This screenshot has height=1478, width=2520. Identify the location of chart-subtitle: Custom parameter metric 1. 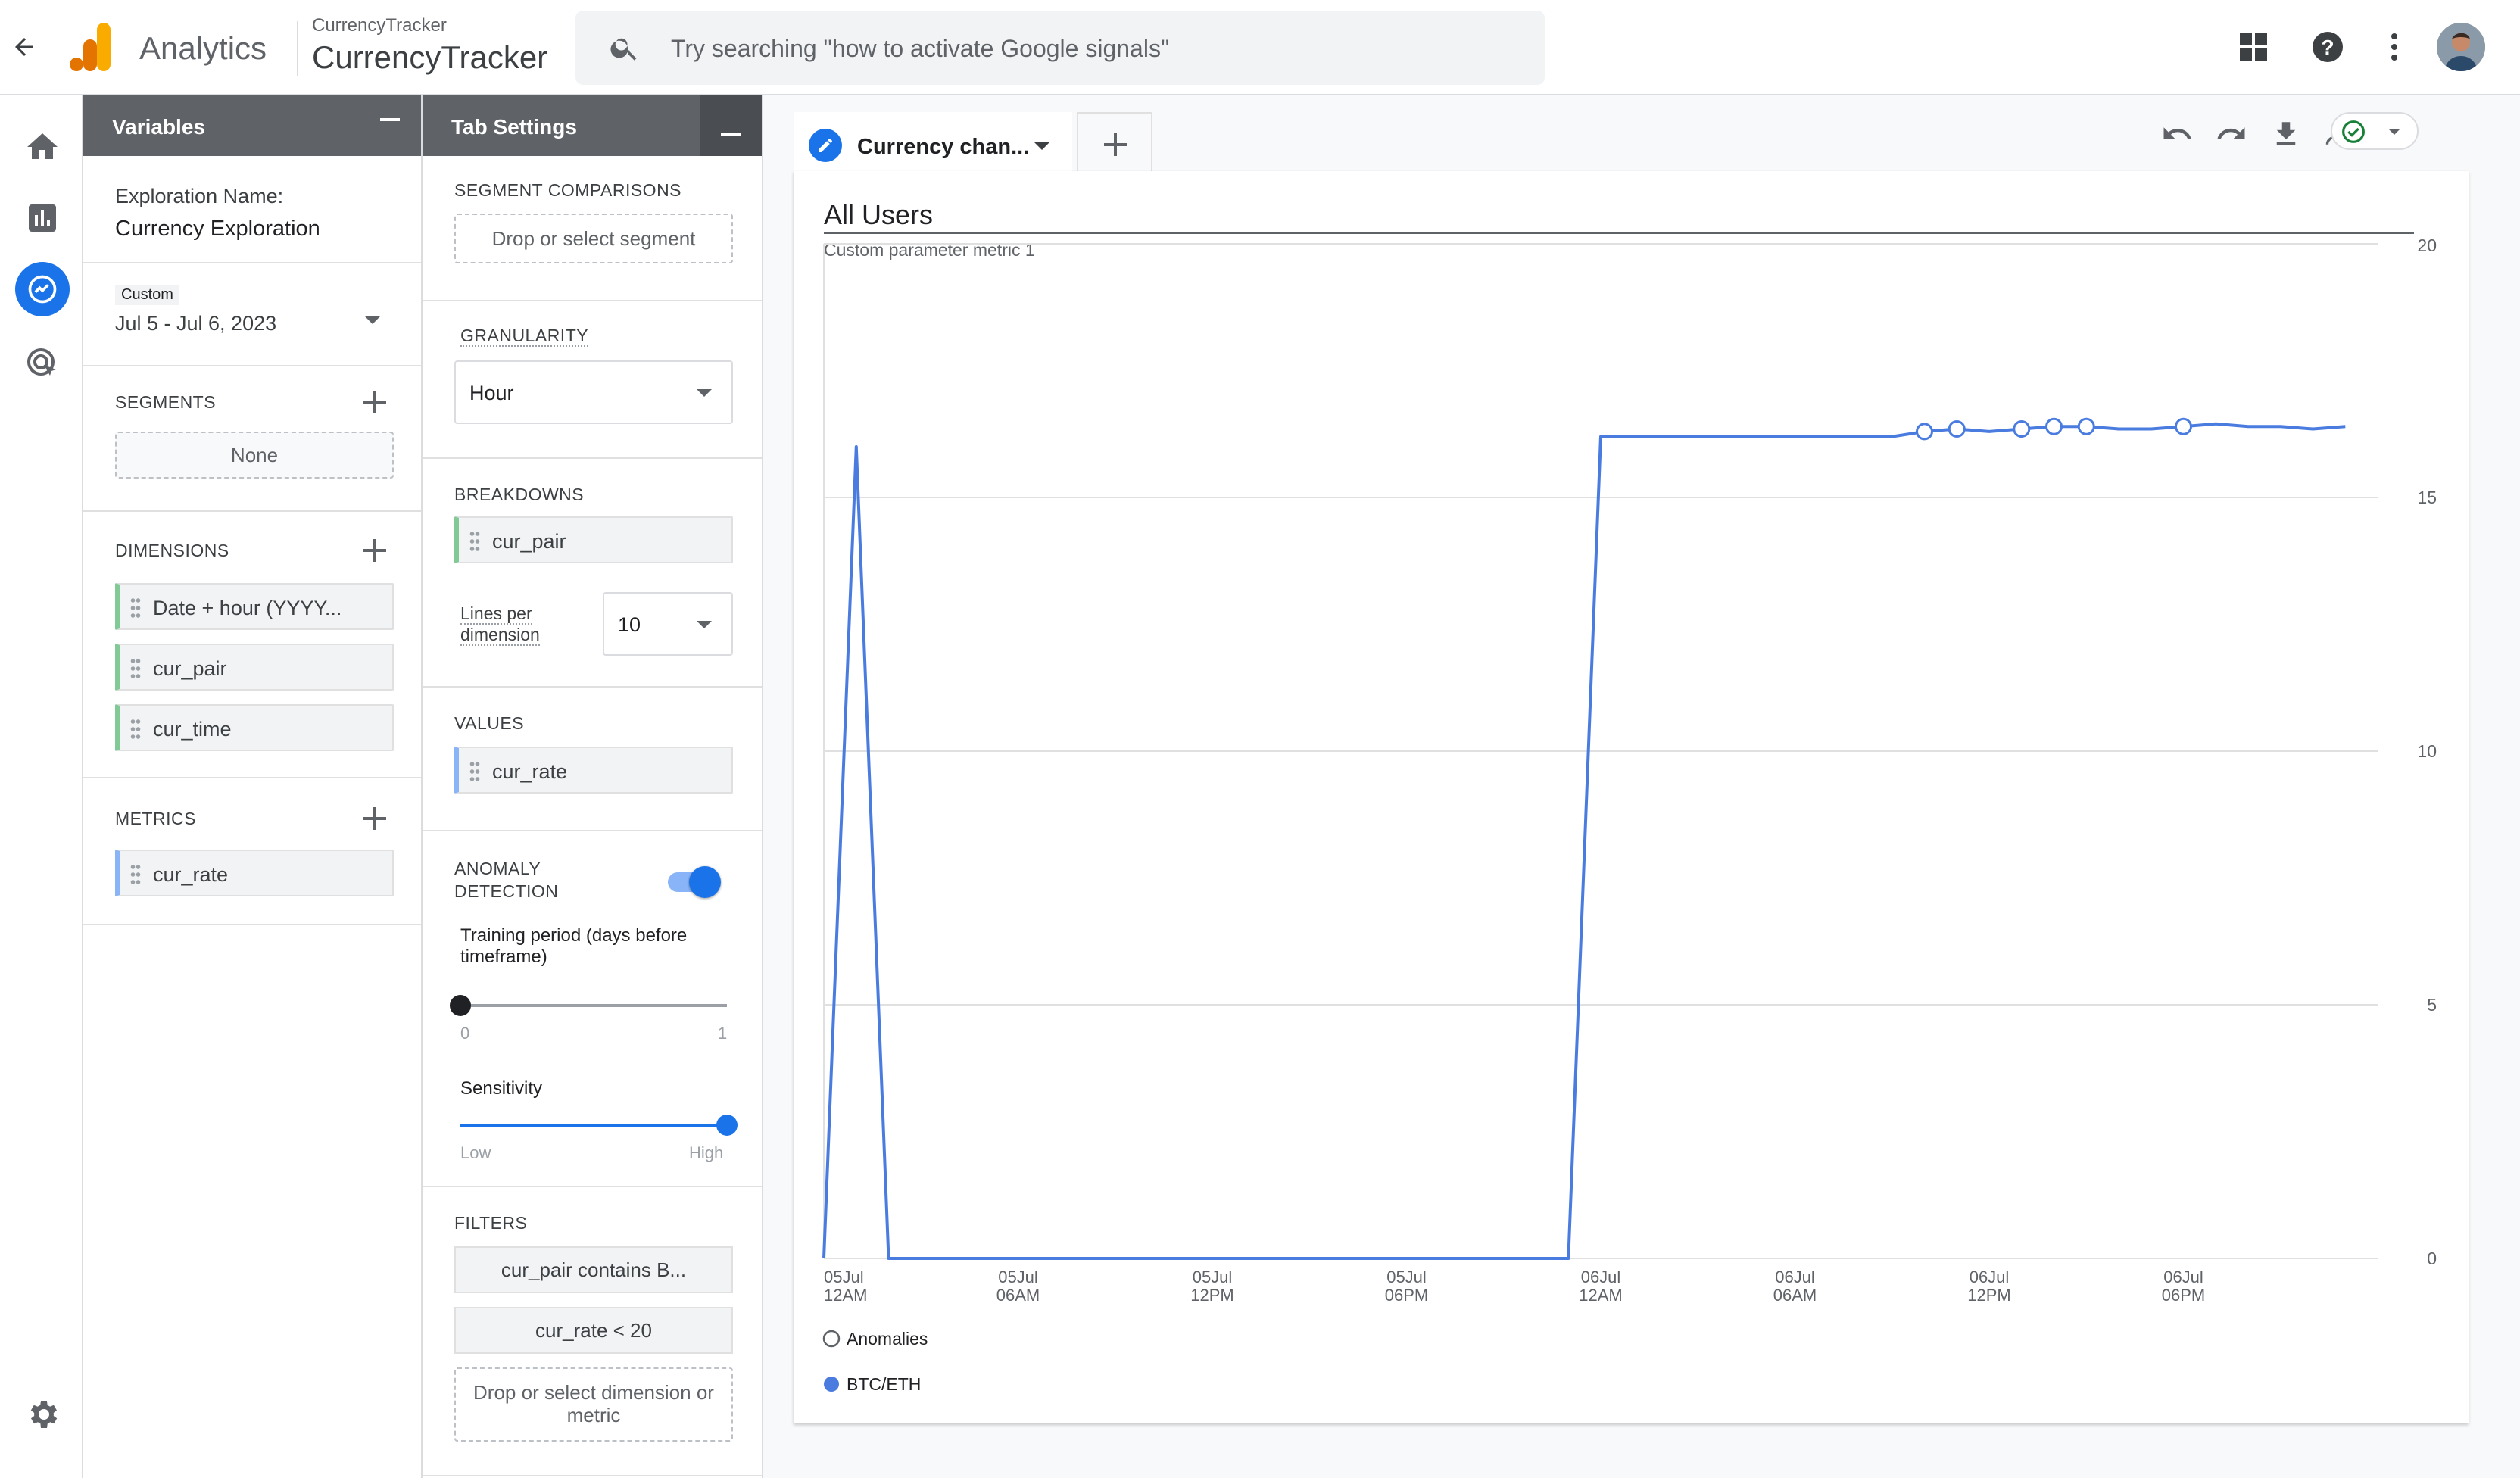
(929, 250).